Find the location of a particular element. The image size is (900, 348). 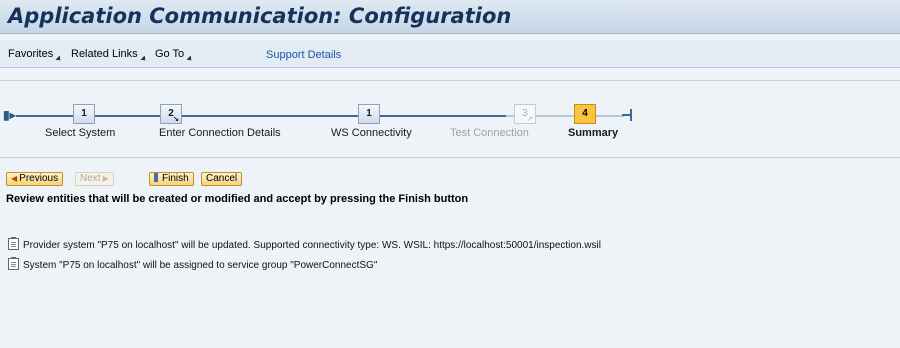

menu-favorites: Favorites is located at coordinates (35, 55).